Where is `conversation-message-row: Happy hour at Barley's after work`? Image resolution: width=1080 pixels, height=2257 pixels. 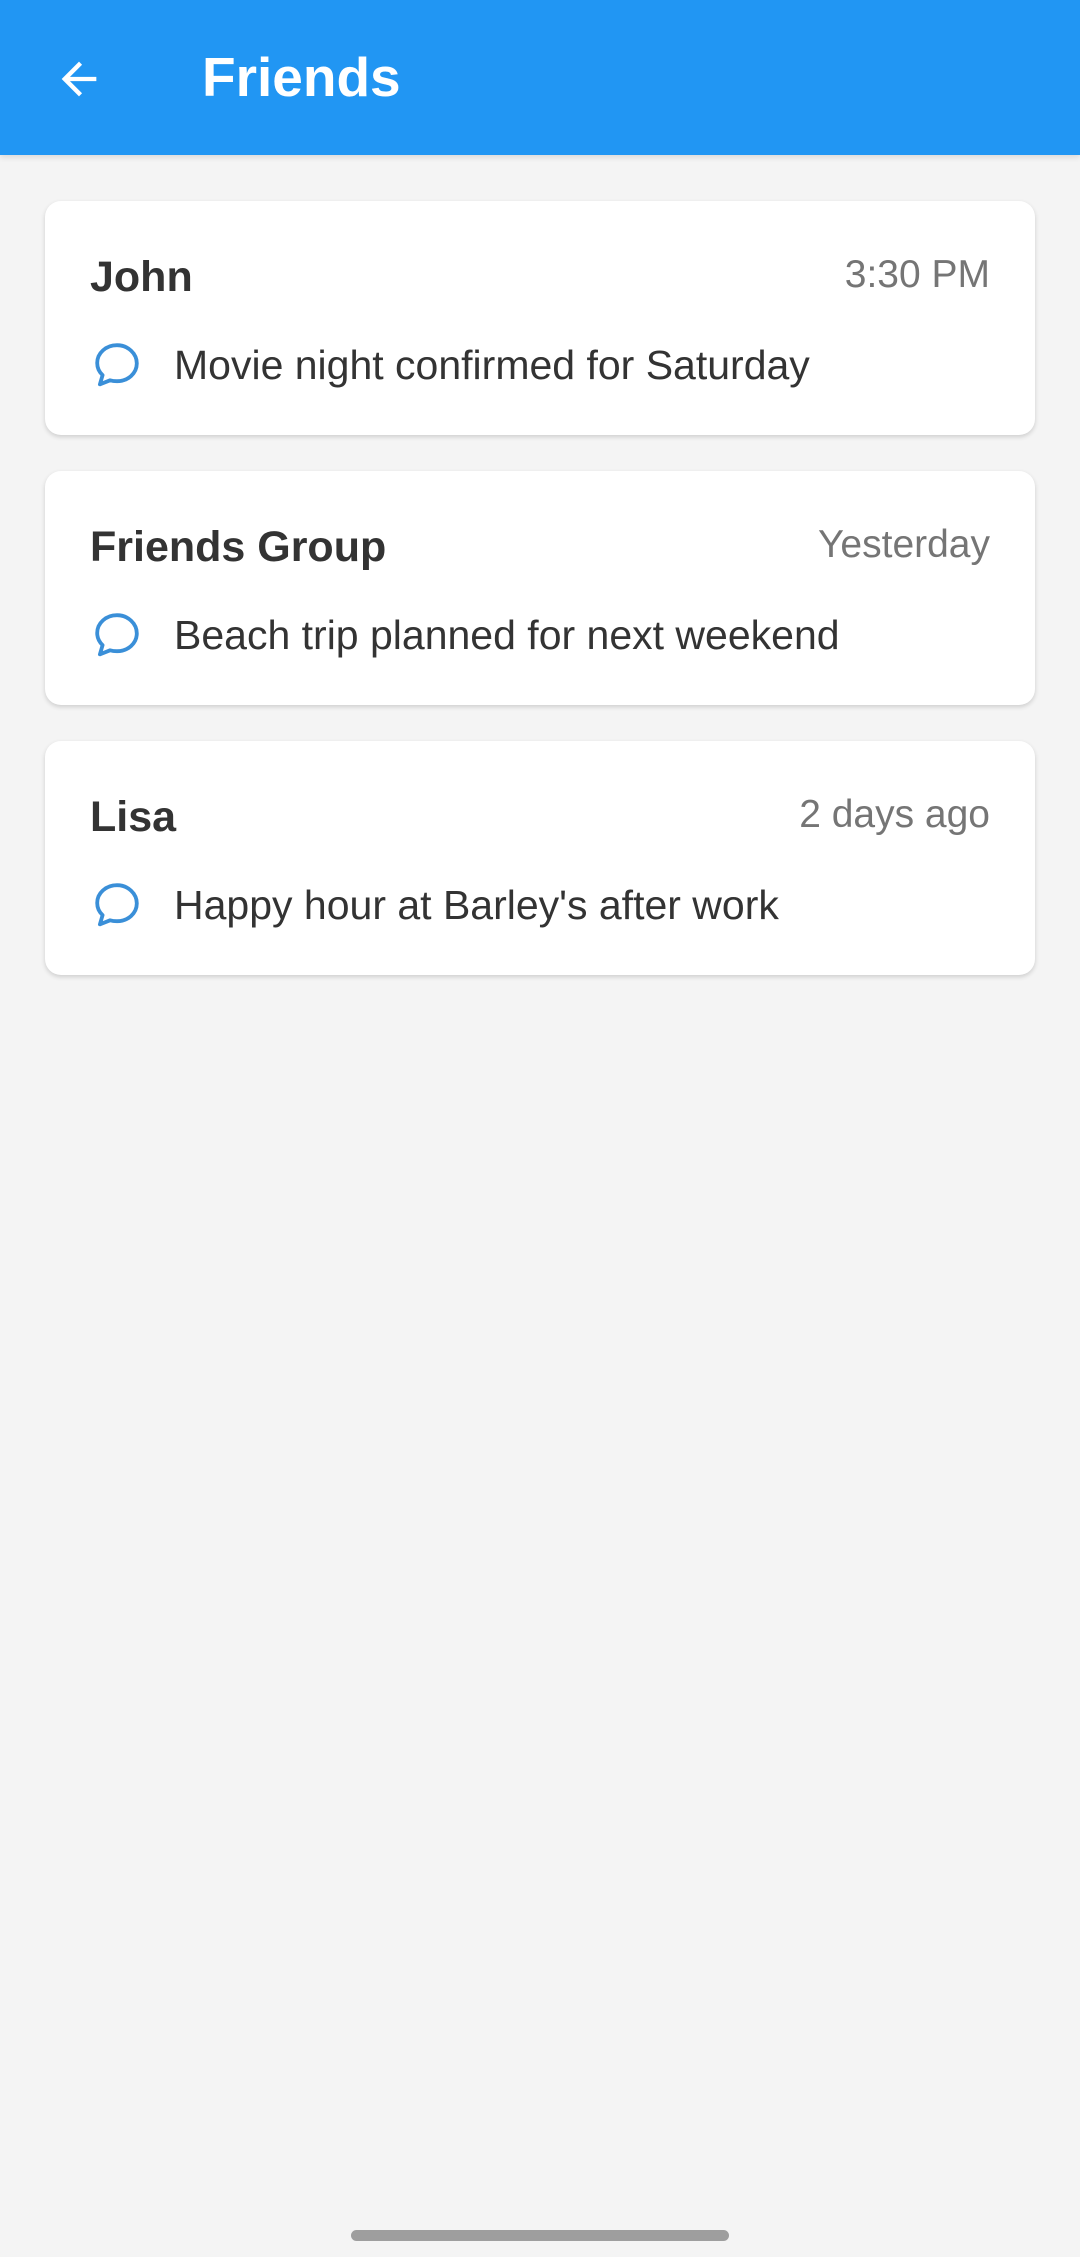
conversation-message-row: Happy hour at Barley's after work is located at coordinates (434, 905).